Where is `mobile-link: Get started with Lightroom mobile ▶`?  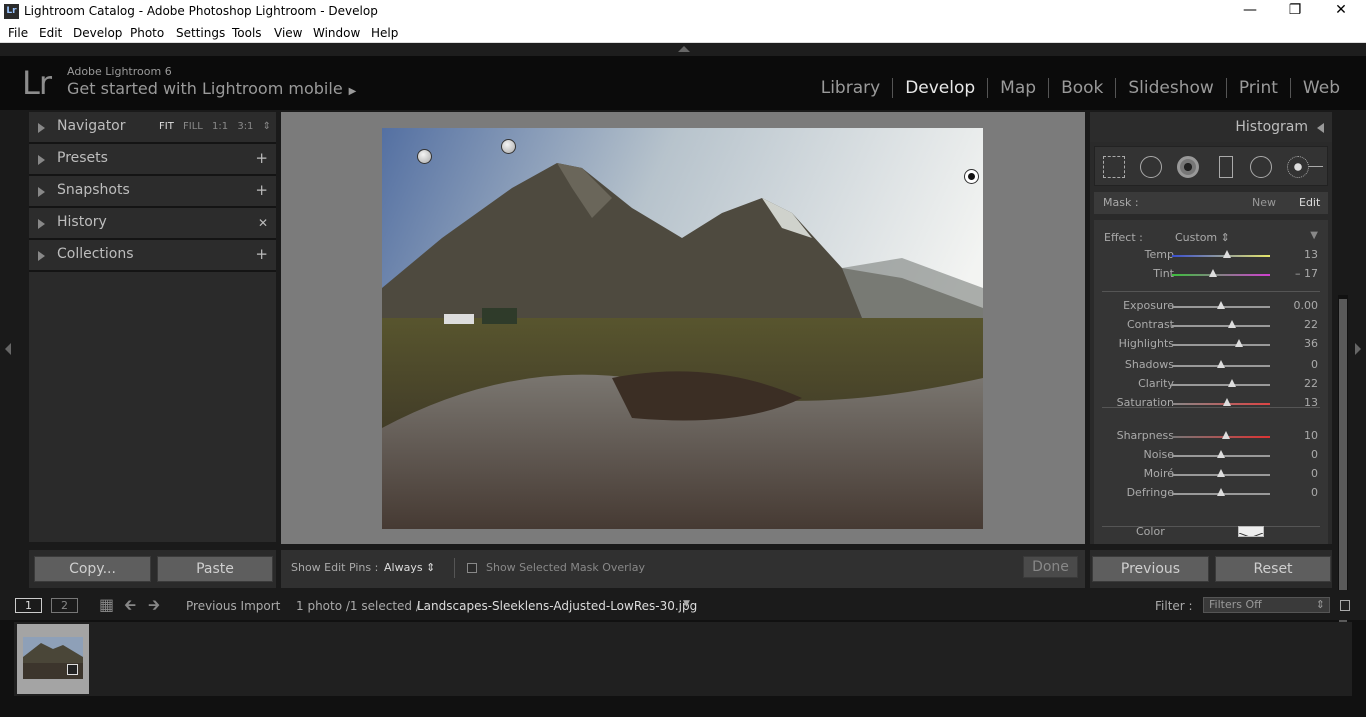
mobile-link: Get started with Lightroom mobile ▶ is located at coordinates (211, 88).